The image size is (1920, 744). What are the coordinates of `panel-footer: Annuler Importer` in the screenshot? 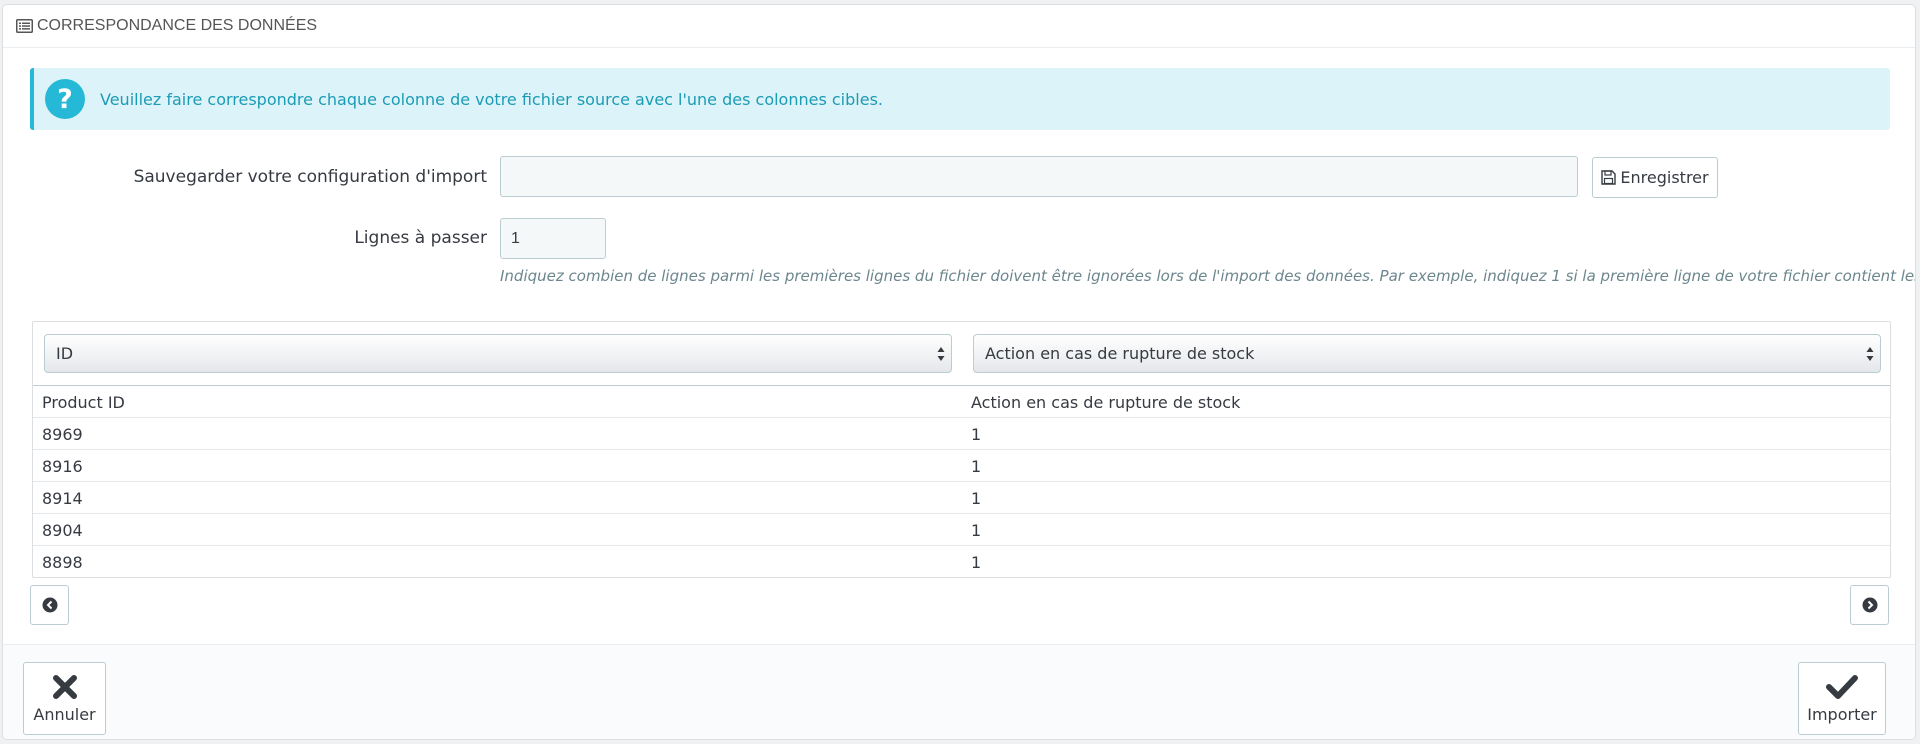 It's located at (959, 691).